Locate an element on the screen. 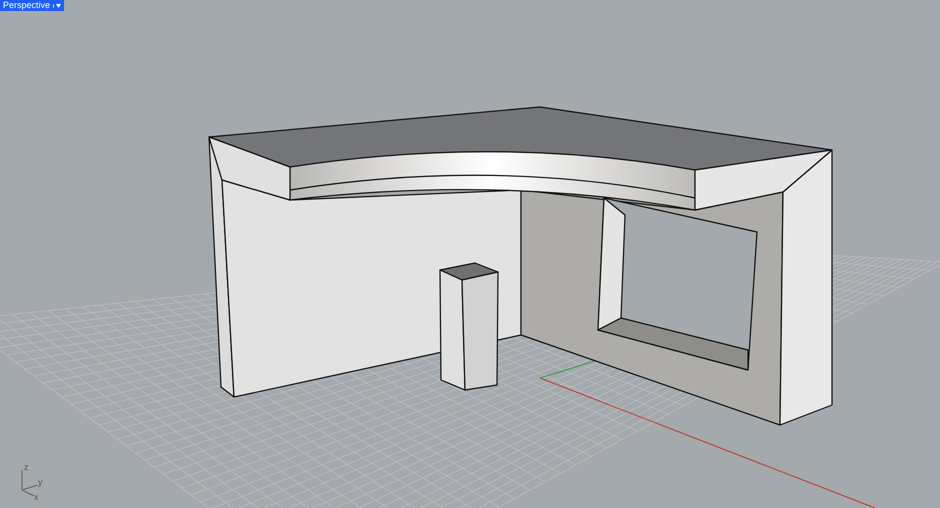 The image size is (940, 508). axis-label: x is located at coordinates (36, 497).